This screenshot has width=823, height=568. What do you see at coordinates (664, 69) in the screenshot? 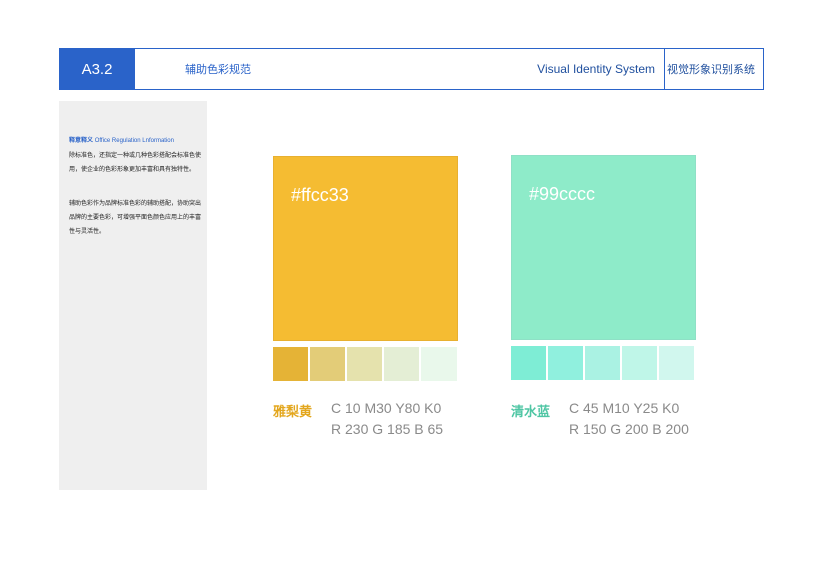
I see `header-divider` at bounding box center [664, 69].